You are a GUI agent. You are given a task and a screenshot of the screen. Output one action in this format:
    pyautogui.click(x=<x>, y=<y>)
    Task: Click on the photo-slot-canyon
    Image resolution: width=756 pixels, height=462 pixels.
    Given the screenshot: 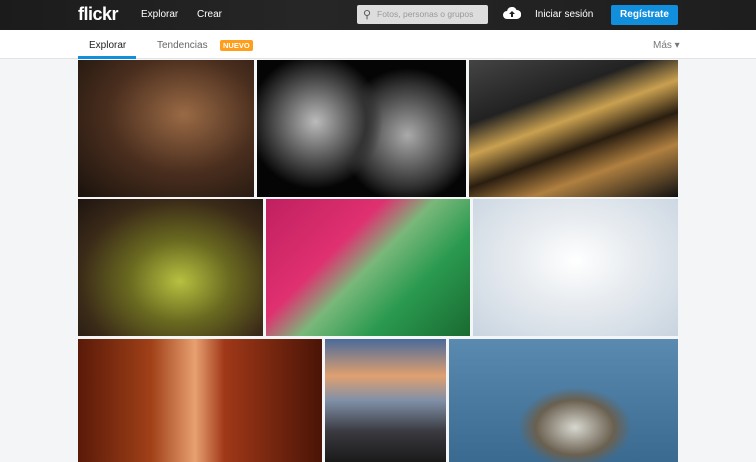 What is the action you would take?
    pyautogui.click(x=200, y=400)
    